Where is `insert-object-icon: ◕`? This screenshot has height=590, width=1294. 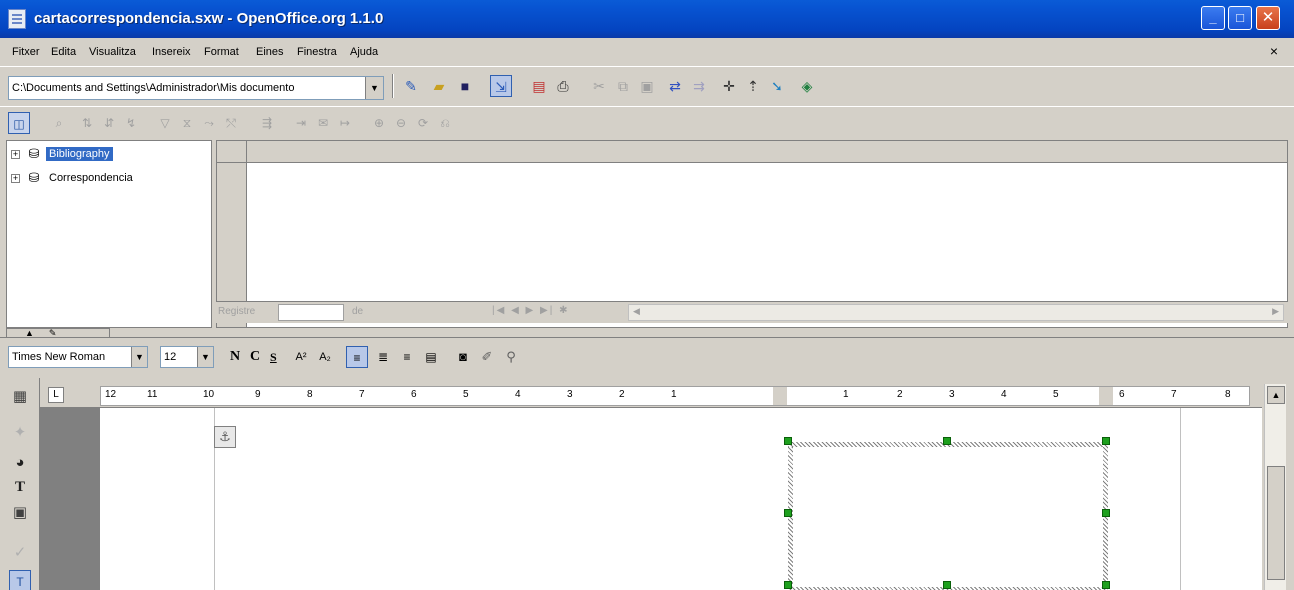 insert-object-icon: ◕ is located at coordinates (20, 463).